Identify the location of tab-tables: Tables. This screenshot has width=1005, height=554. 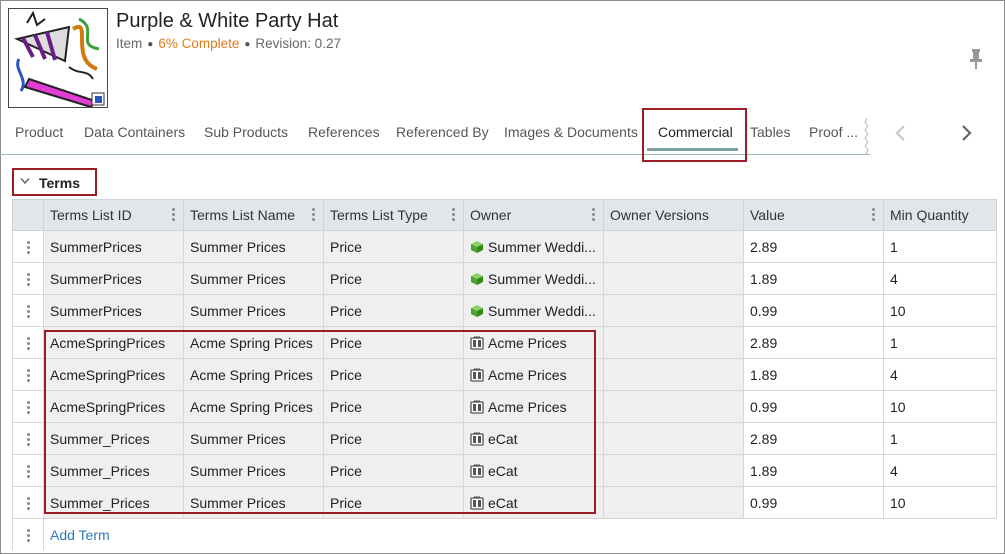
(770, 132).